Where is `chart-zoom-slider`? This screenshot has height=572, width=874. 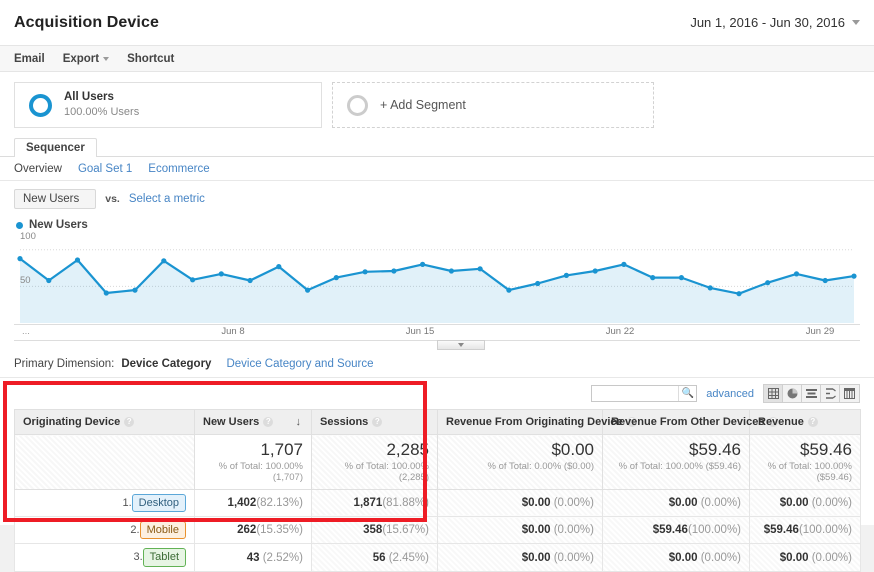 chart-zoom-slider is located at coordinates (437, 345).